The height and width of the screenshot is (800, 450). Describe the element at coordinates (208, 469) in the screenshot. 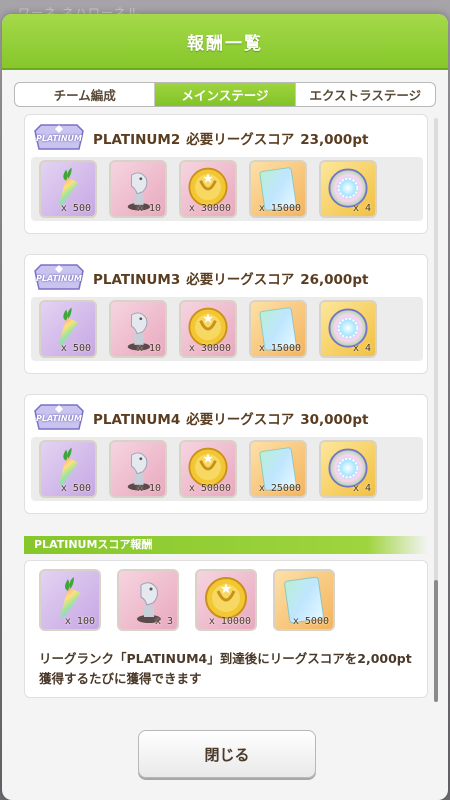

I see `reward-item: x 50000` at that location.